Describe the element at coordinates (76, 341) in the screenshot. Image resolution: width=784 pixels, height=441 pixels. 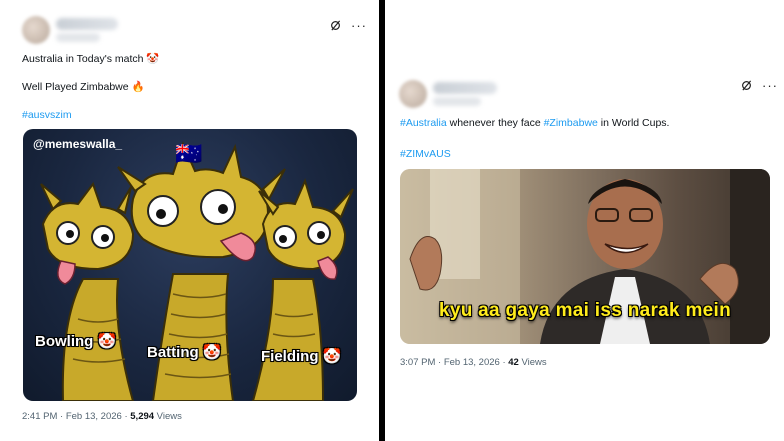
I see `meme-label-bowling: Bowling 🤡` at that location.